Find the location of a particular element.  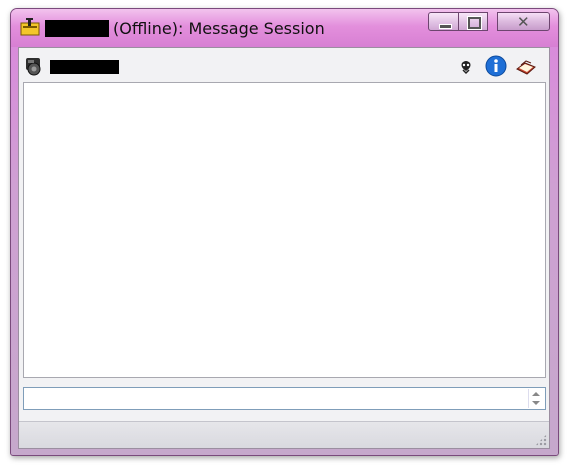

info-icon is located at coordinates (496, 66).